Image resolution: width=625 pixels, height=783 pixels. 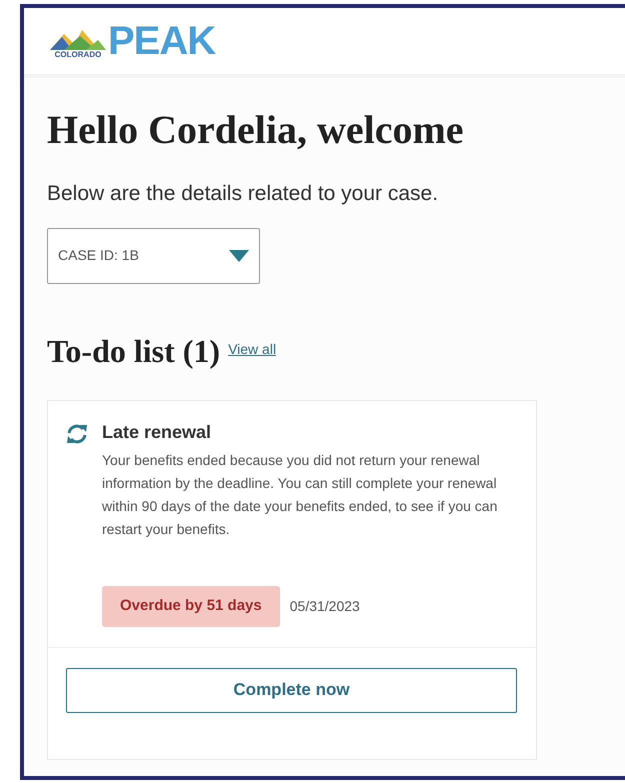 What do you see at coordinates (255, 130) in the screenshot?
I see `greeting-heading: Hello Cordelia, welcome` at bounding box center [255, 130].